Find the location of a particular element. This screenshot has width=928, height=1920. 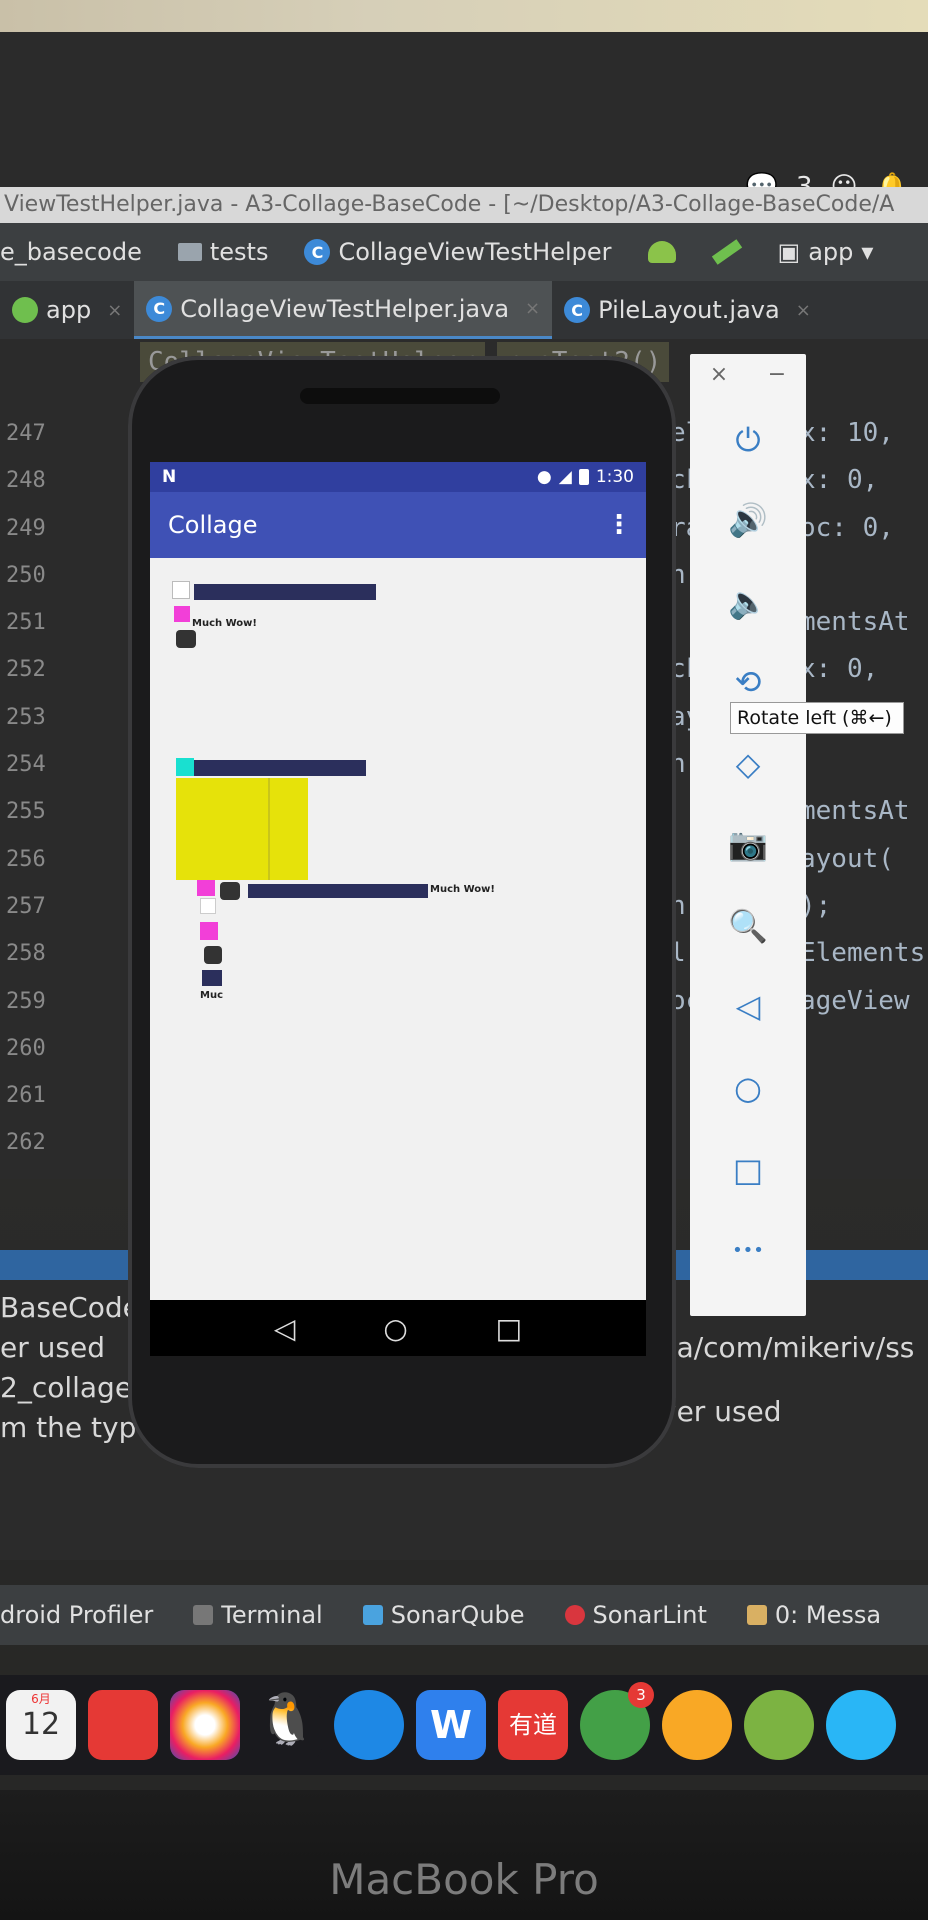

app-module-icon is located at coordinates (25, 310).